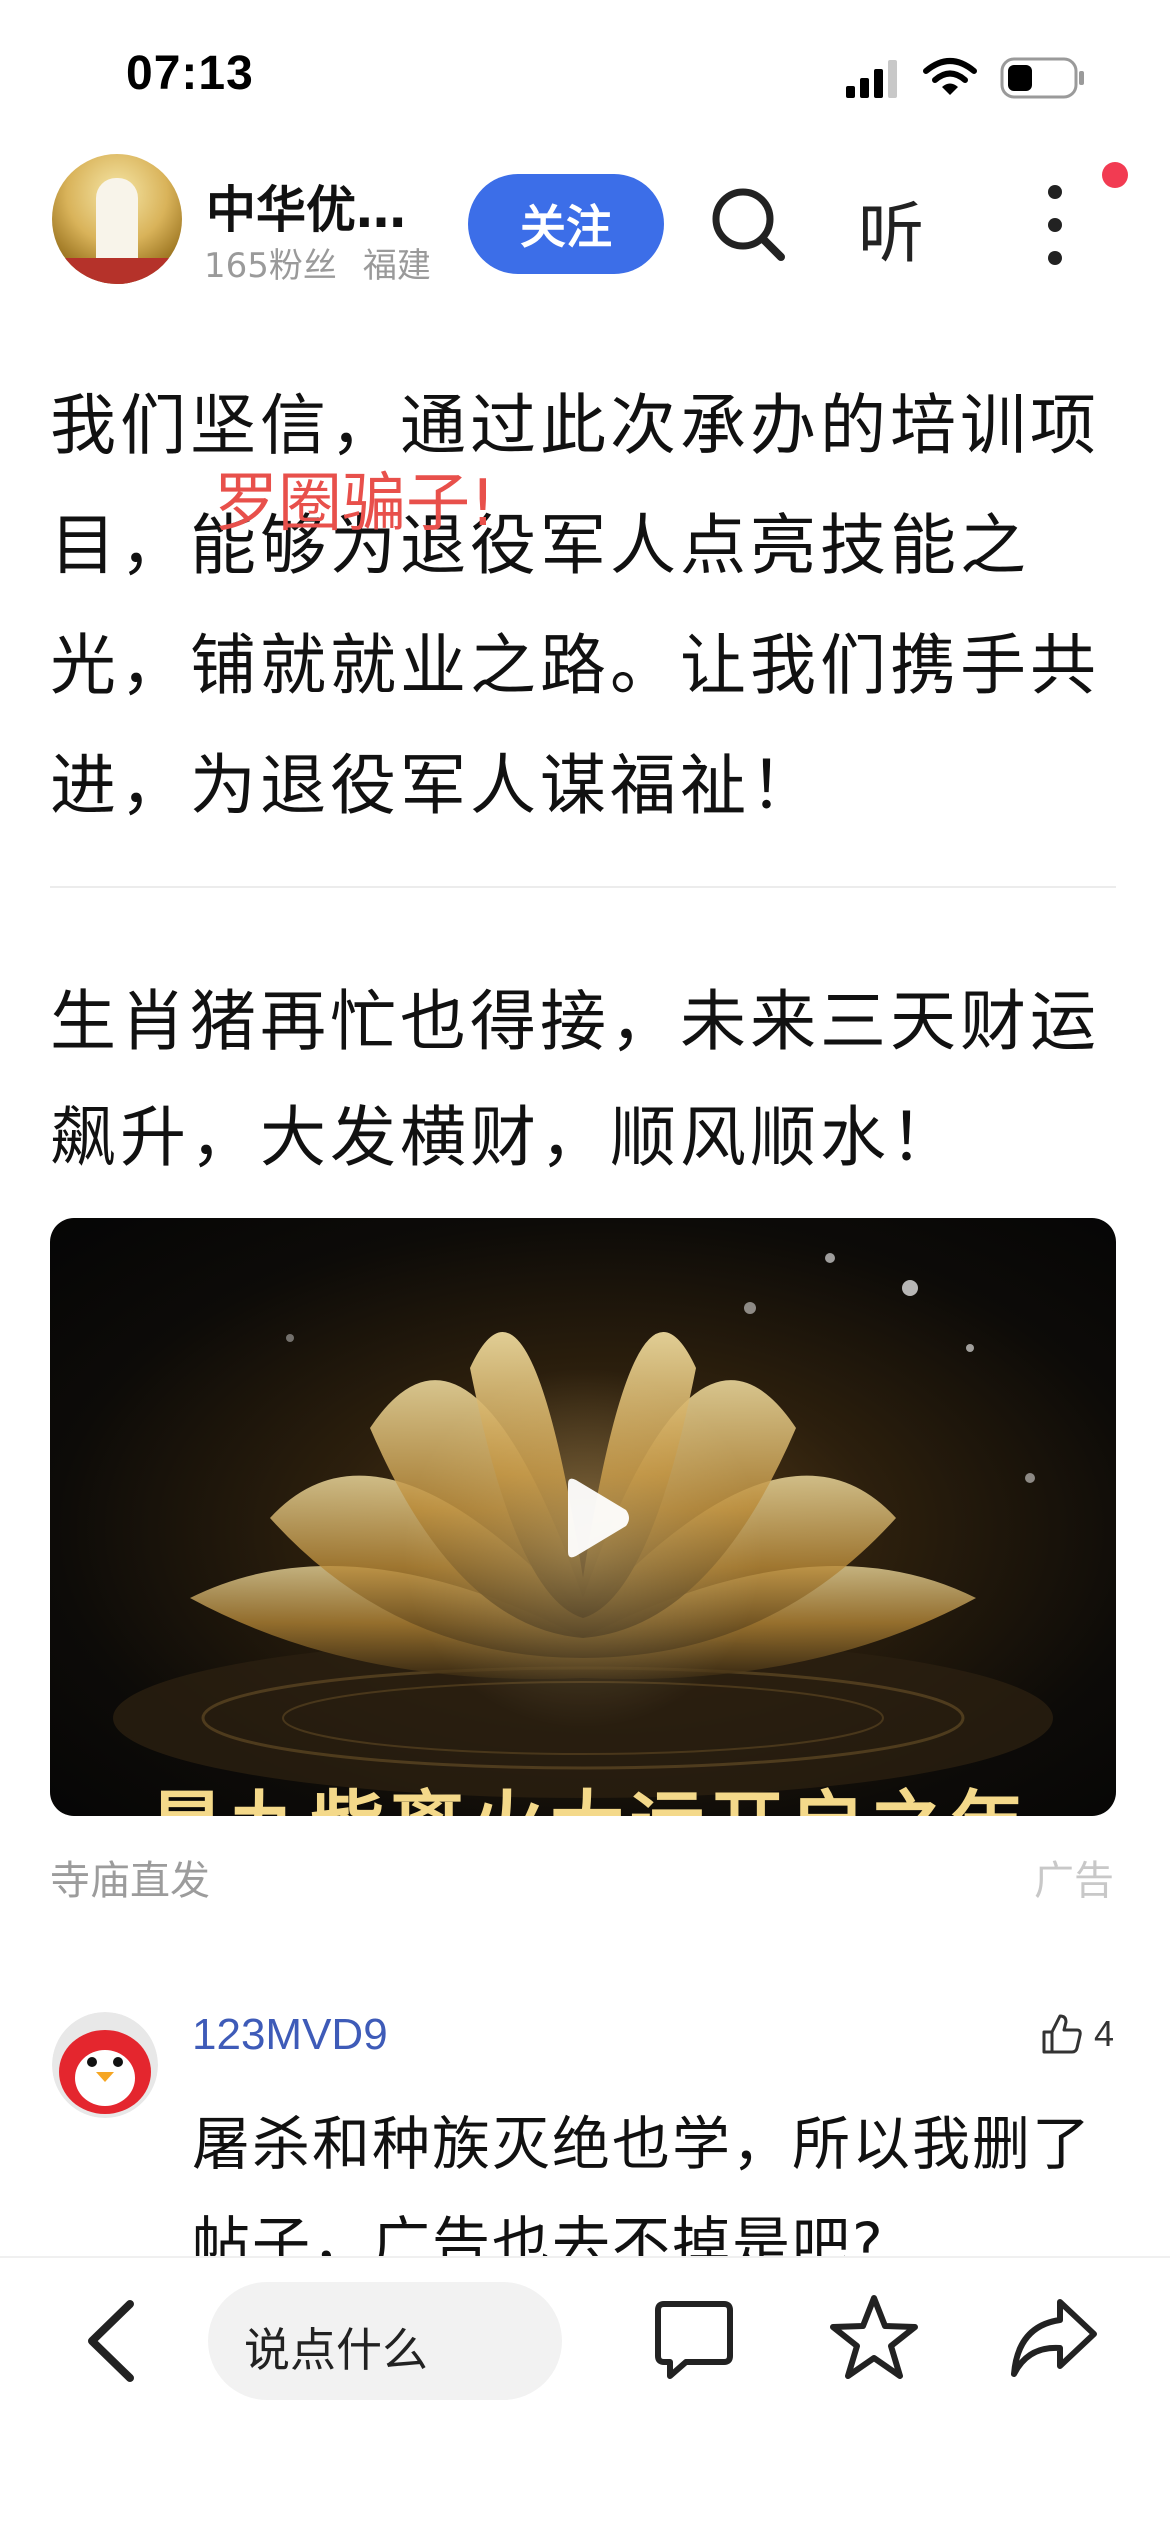 The image size is (1170, 2532). Describe the element at coordinates (270, 266) in the screenshot. I see `follower-count: 165粉丝` at that location.